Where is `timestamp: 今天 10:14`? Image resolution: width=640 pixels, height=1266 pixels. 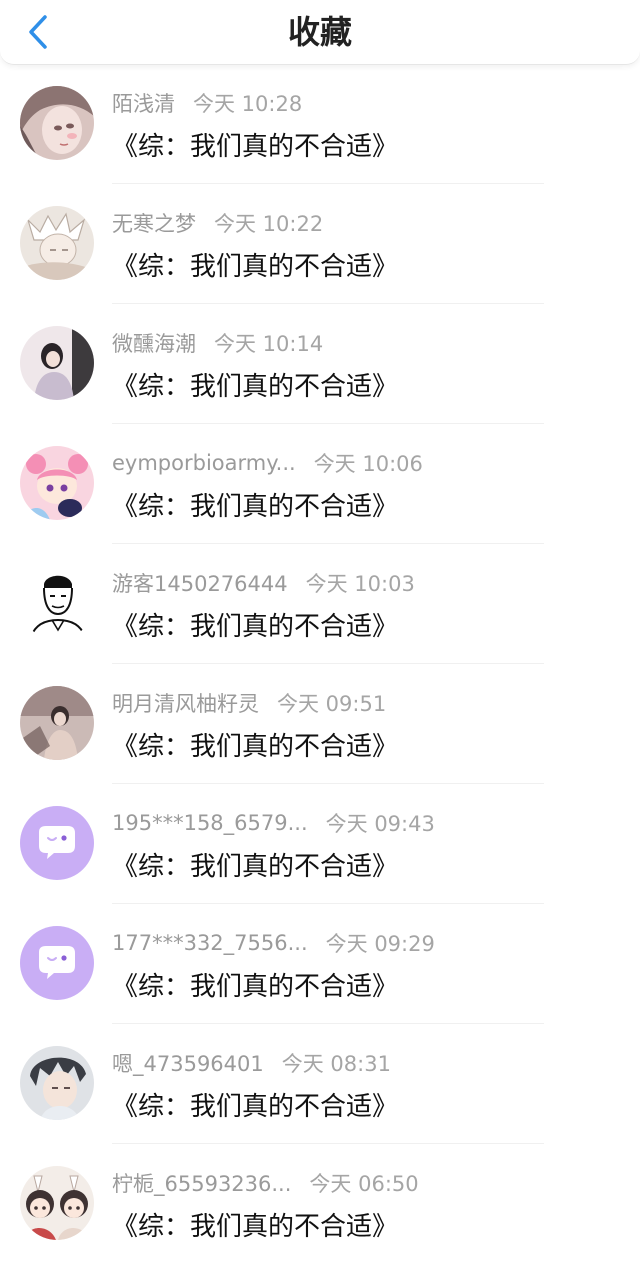
timestamp: 今天 10:14 is located at coordinates (269, 344).